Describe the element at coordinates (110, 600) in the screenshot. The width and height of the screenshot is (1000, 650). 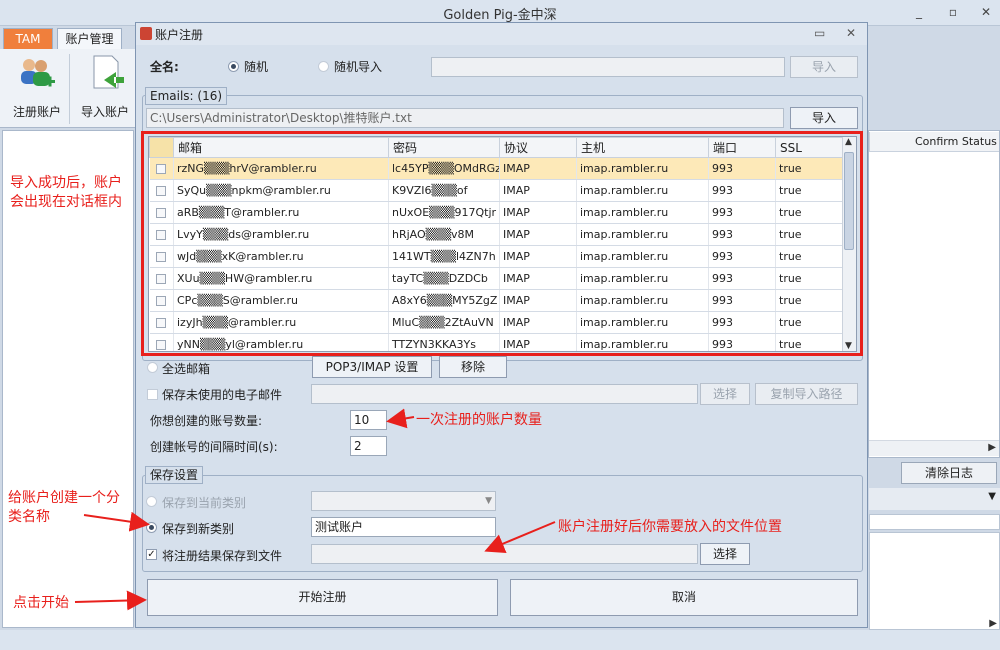
I see `arrow-start` at that location.